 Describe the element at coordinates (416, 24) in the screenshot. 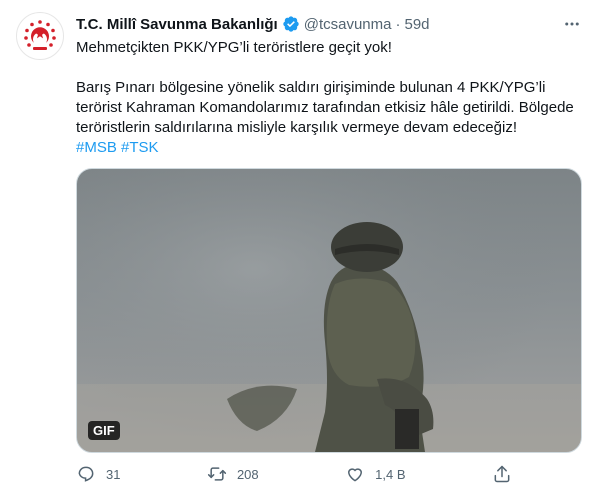

I see `timestamp: 59d` at that location.